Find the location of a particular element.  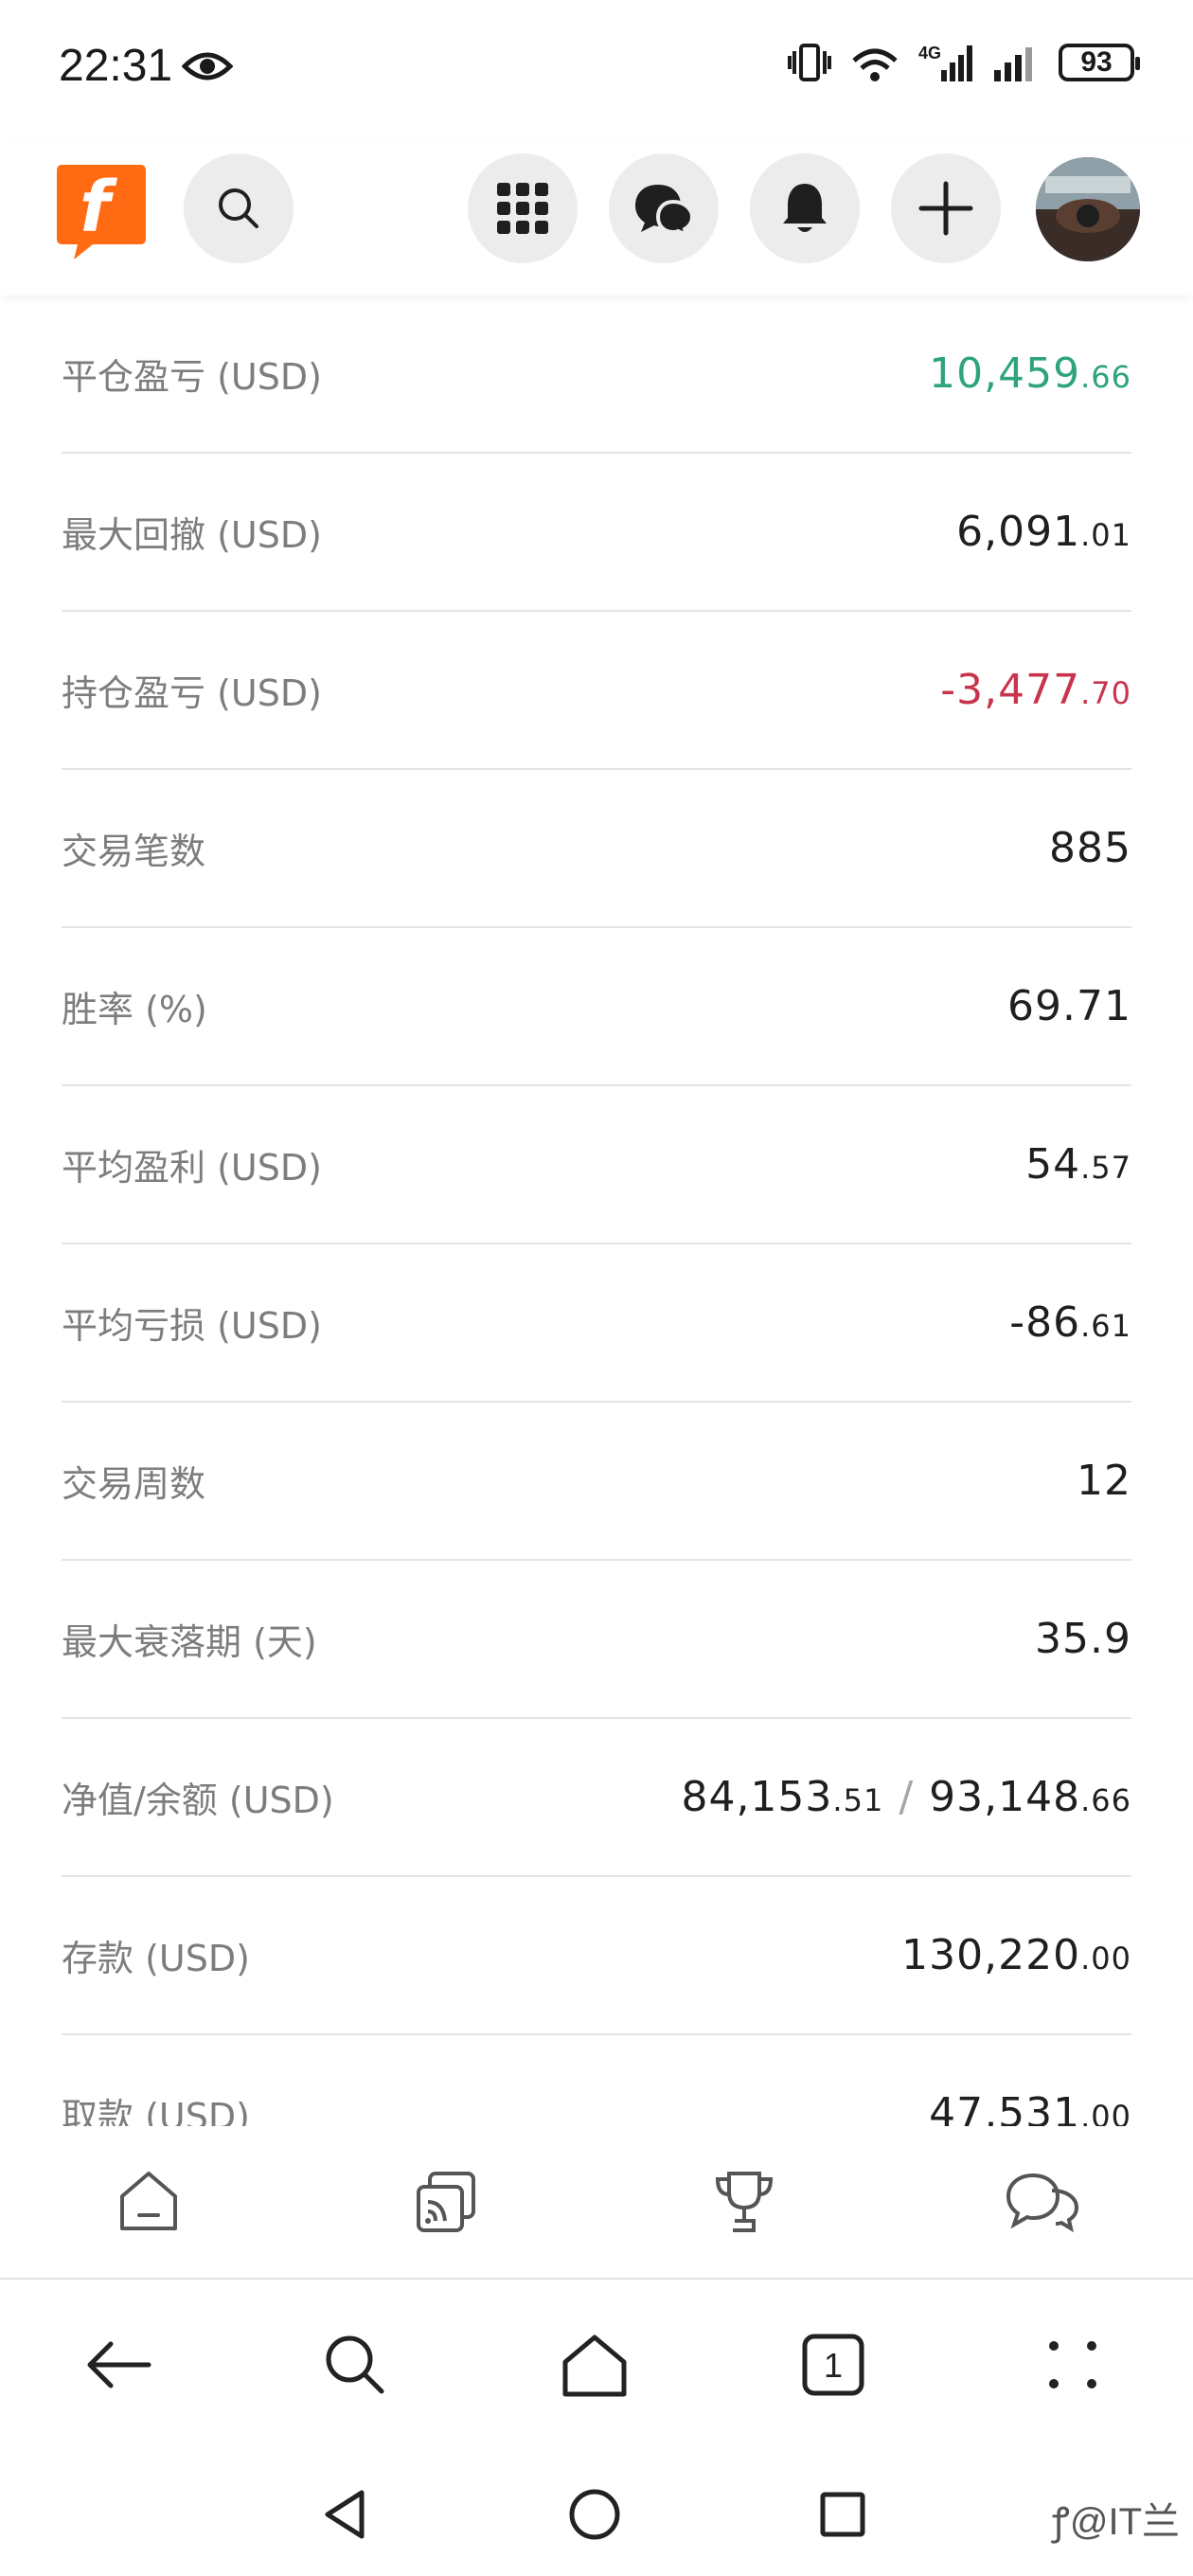

tabs-icon: 1 is located at coordinates (833, 2365).